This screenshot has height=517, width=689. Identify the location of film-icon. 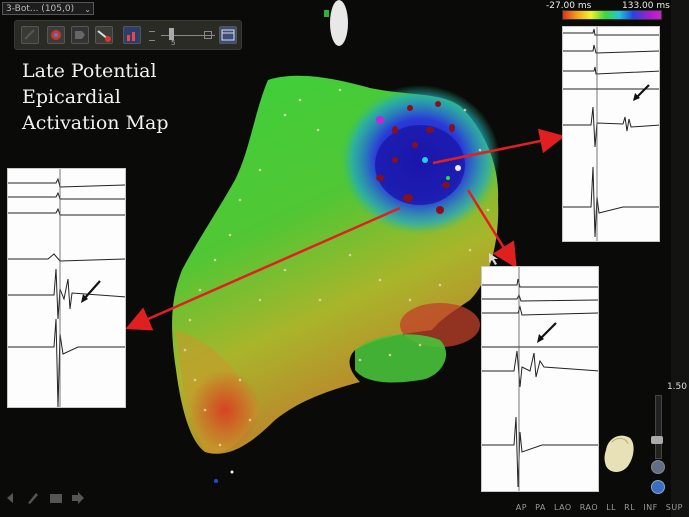
(56, 498).